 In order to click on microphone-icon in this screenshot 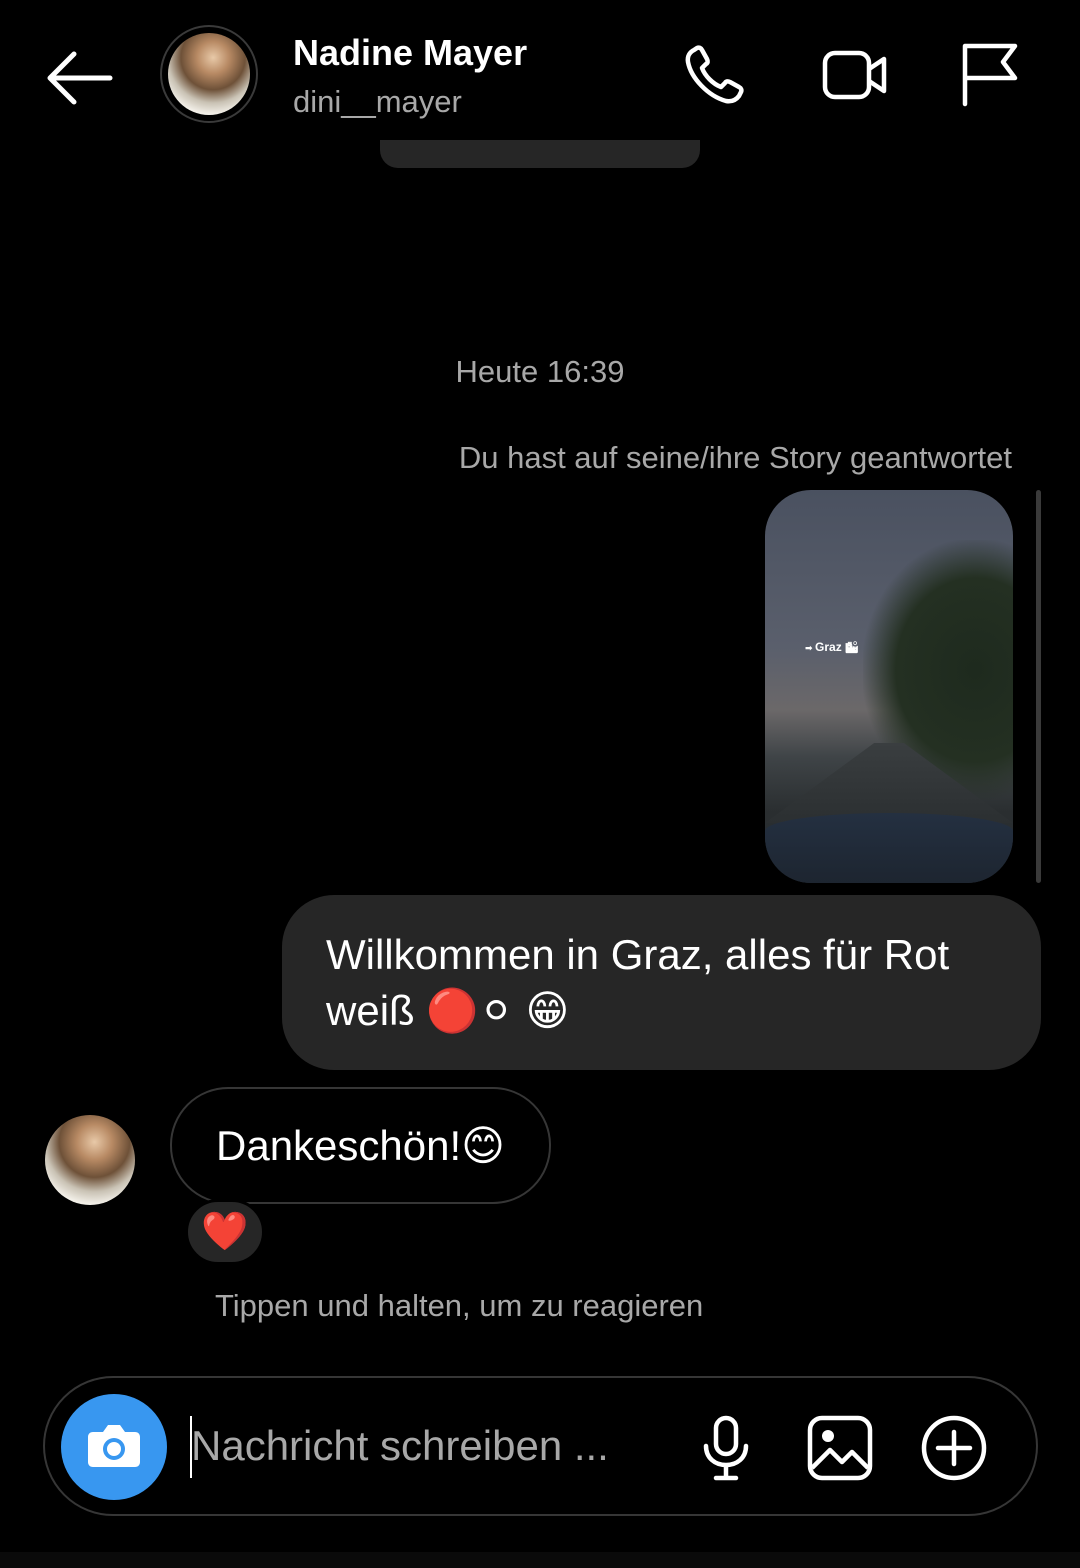, I will do `click(726, 1448)`.